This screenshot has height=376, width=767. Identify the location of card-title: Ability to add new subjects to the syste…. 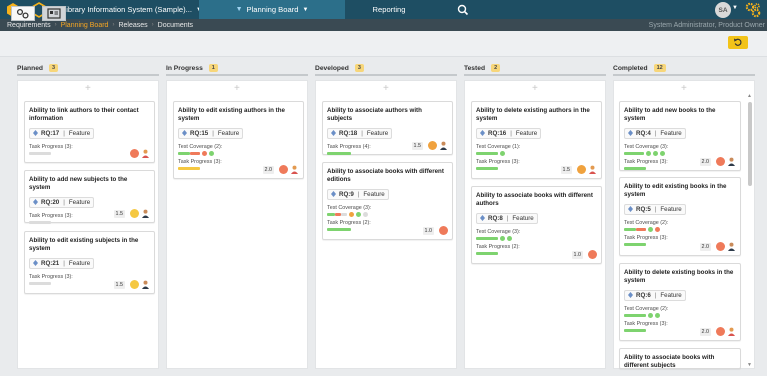
(78, 183).